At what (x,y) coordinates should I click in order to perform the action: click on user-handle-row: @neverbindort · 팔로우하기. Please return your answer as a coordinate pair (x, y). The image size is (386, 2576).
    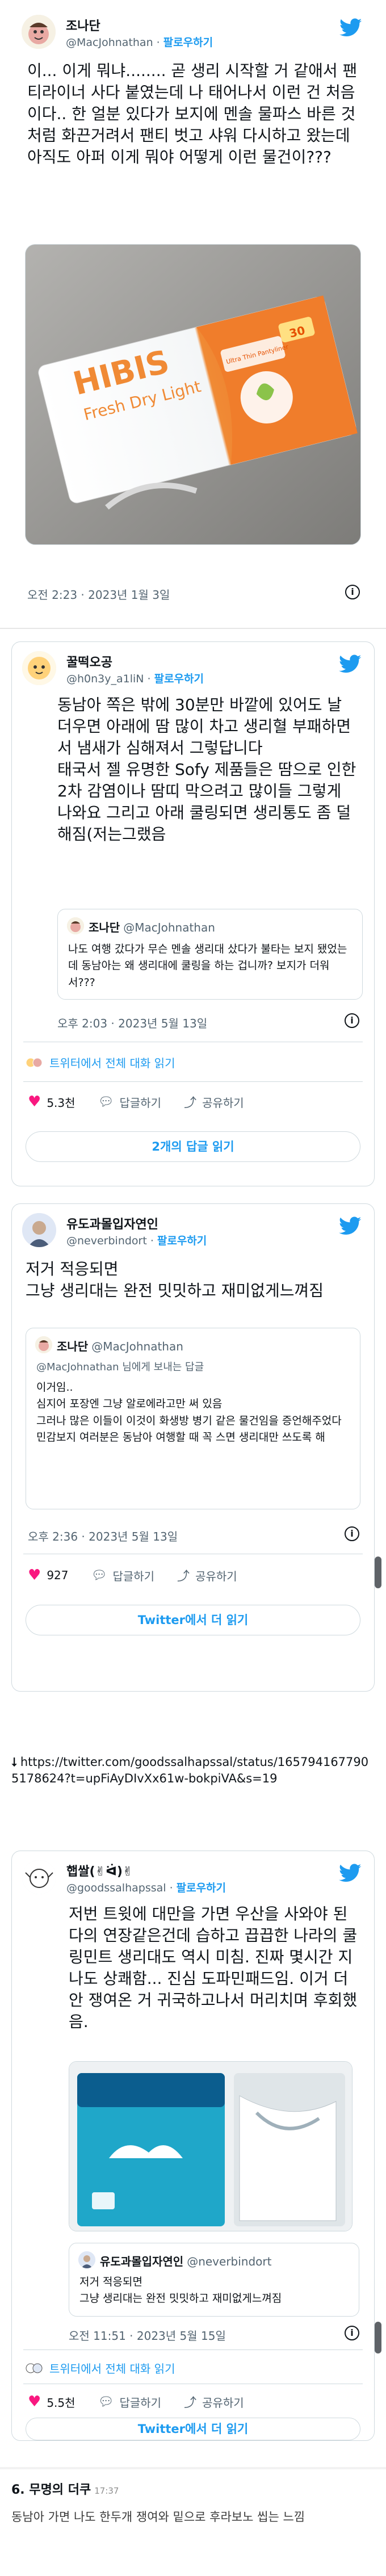
    Looking at the image, I should click on (136, 1241).